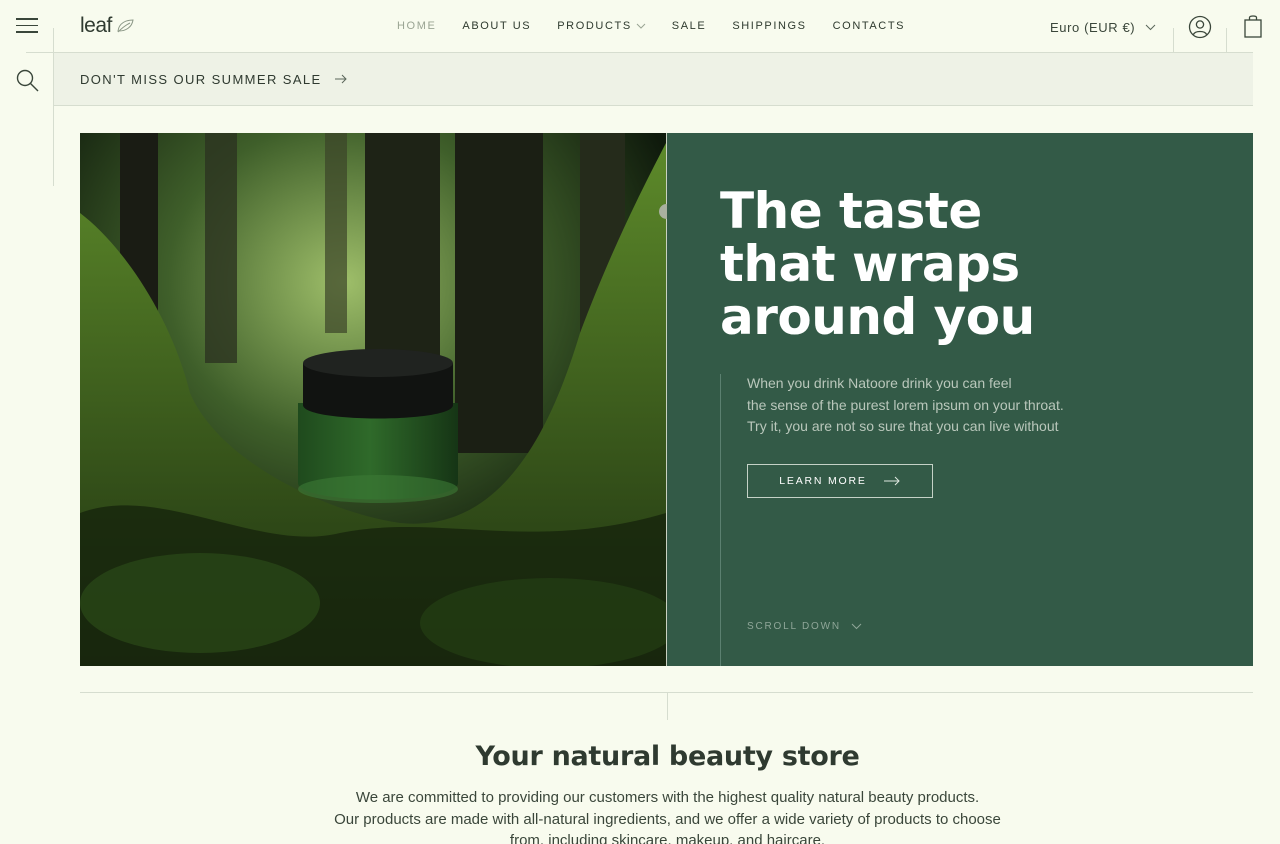  I want to click on nav-shippings: SHIPPINGS, so click(769, 26).